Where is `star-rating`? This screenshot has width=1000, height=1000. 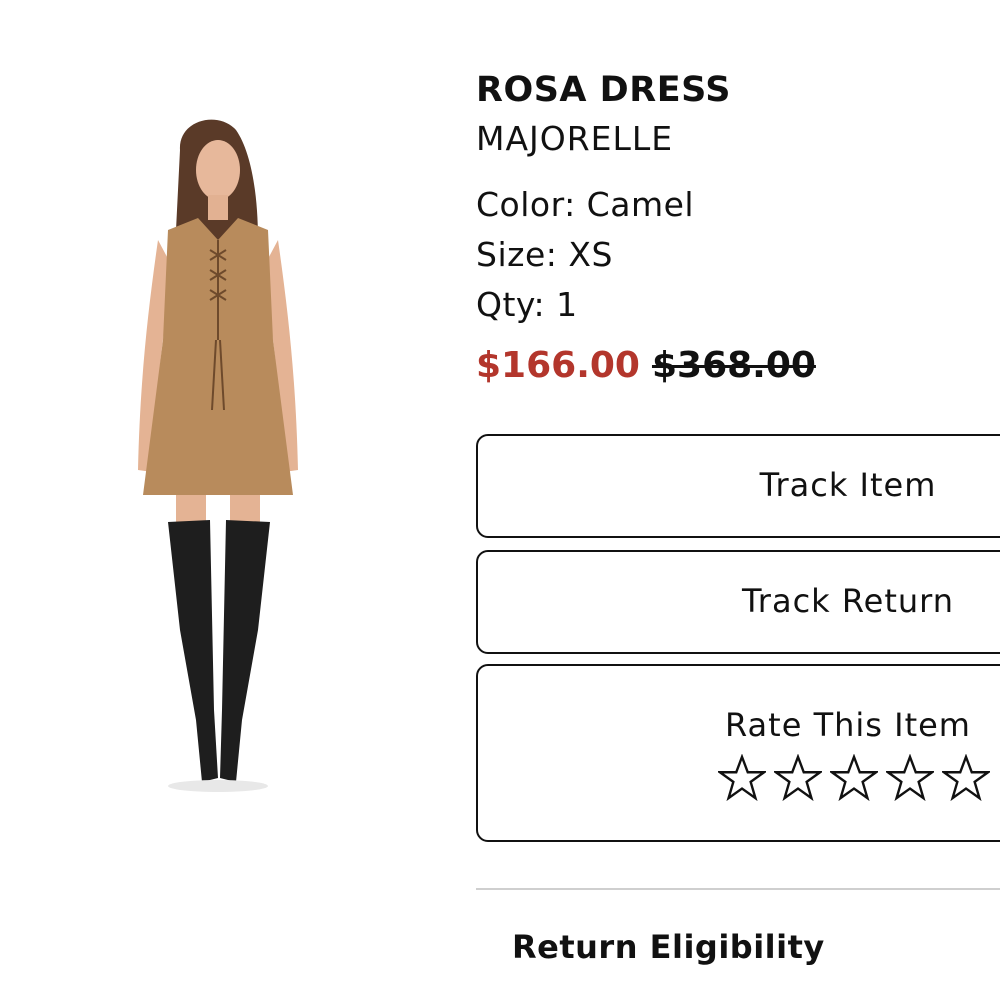
star-rating is located at coordinates (854, 778).